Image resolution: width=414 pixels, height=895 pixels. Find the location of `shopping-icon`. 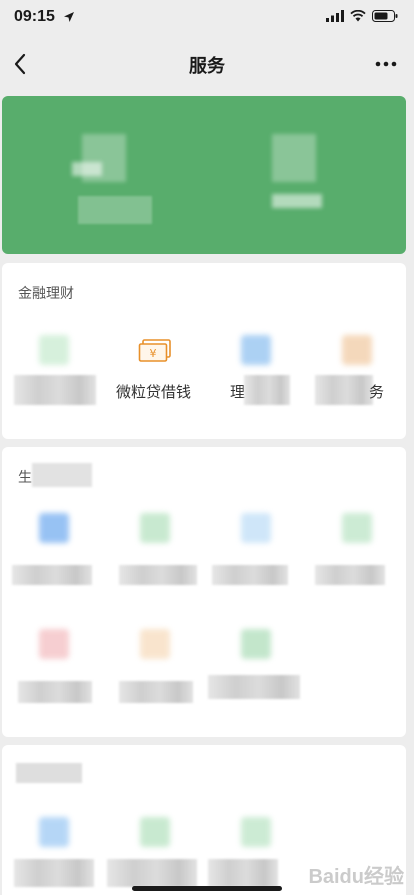

shopping-icon is located at coordinates (155, 832).